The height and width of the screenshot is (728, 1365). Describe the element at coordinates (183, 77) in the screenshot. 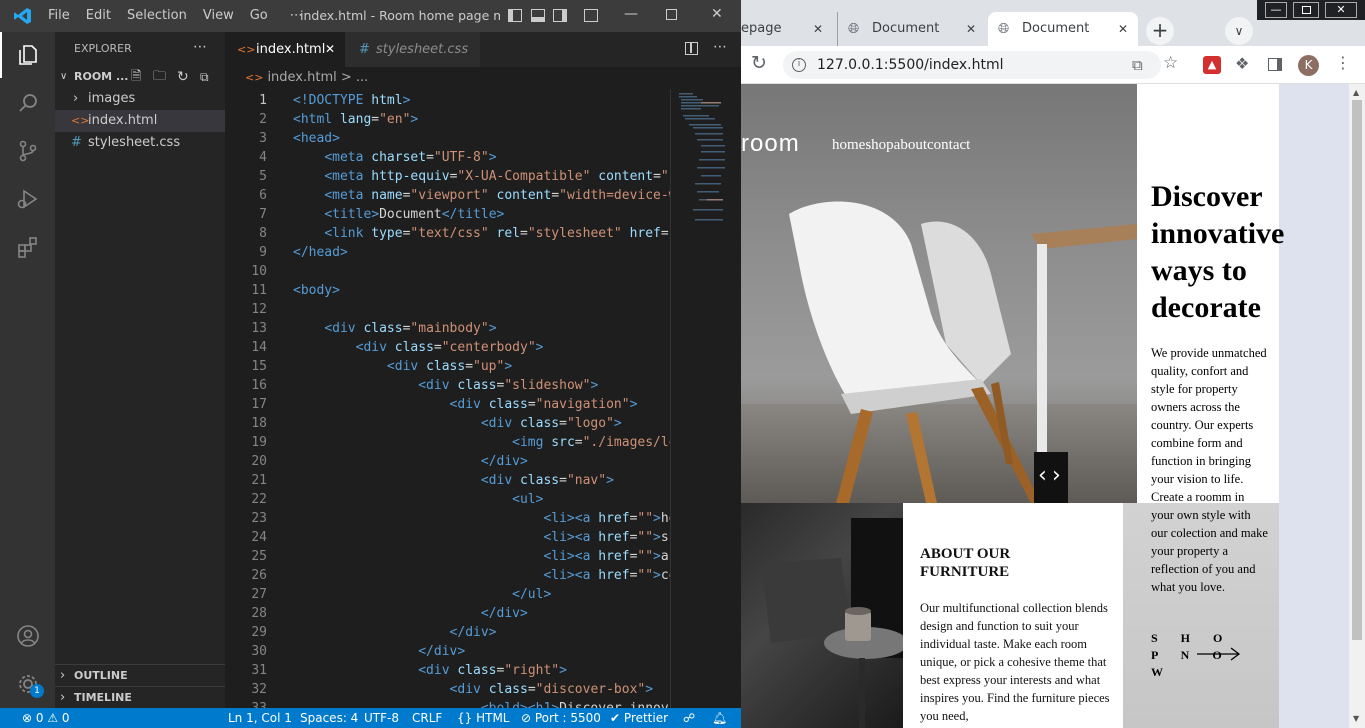

I see `refresh-icon: ↻` at that location.